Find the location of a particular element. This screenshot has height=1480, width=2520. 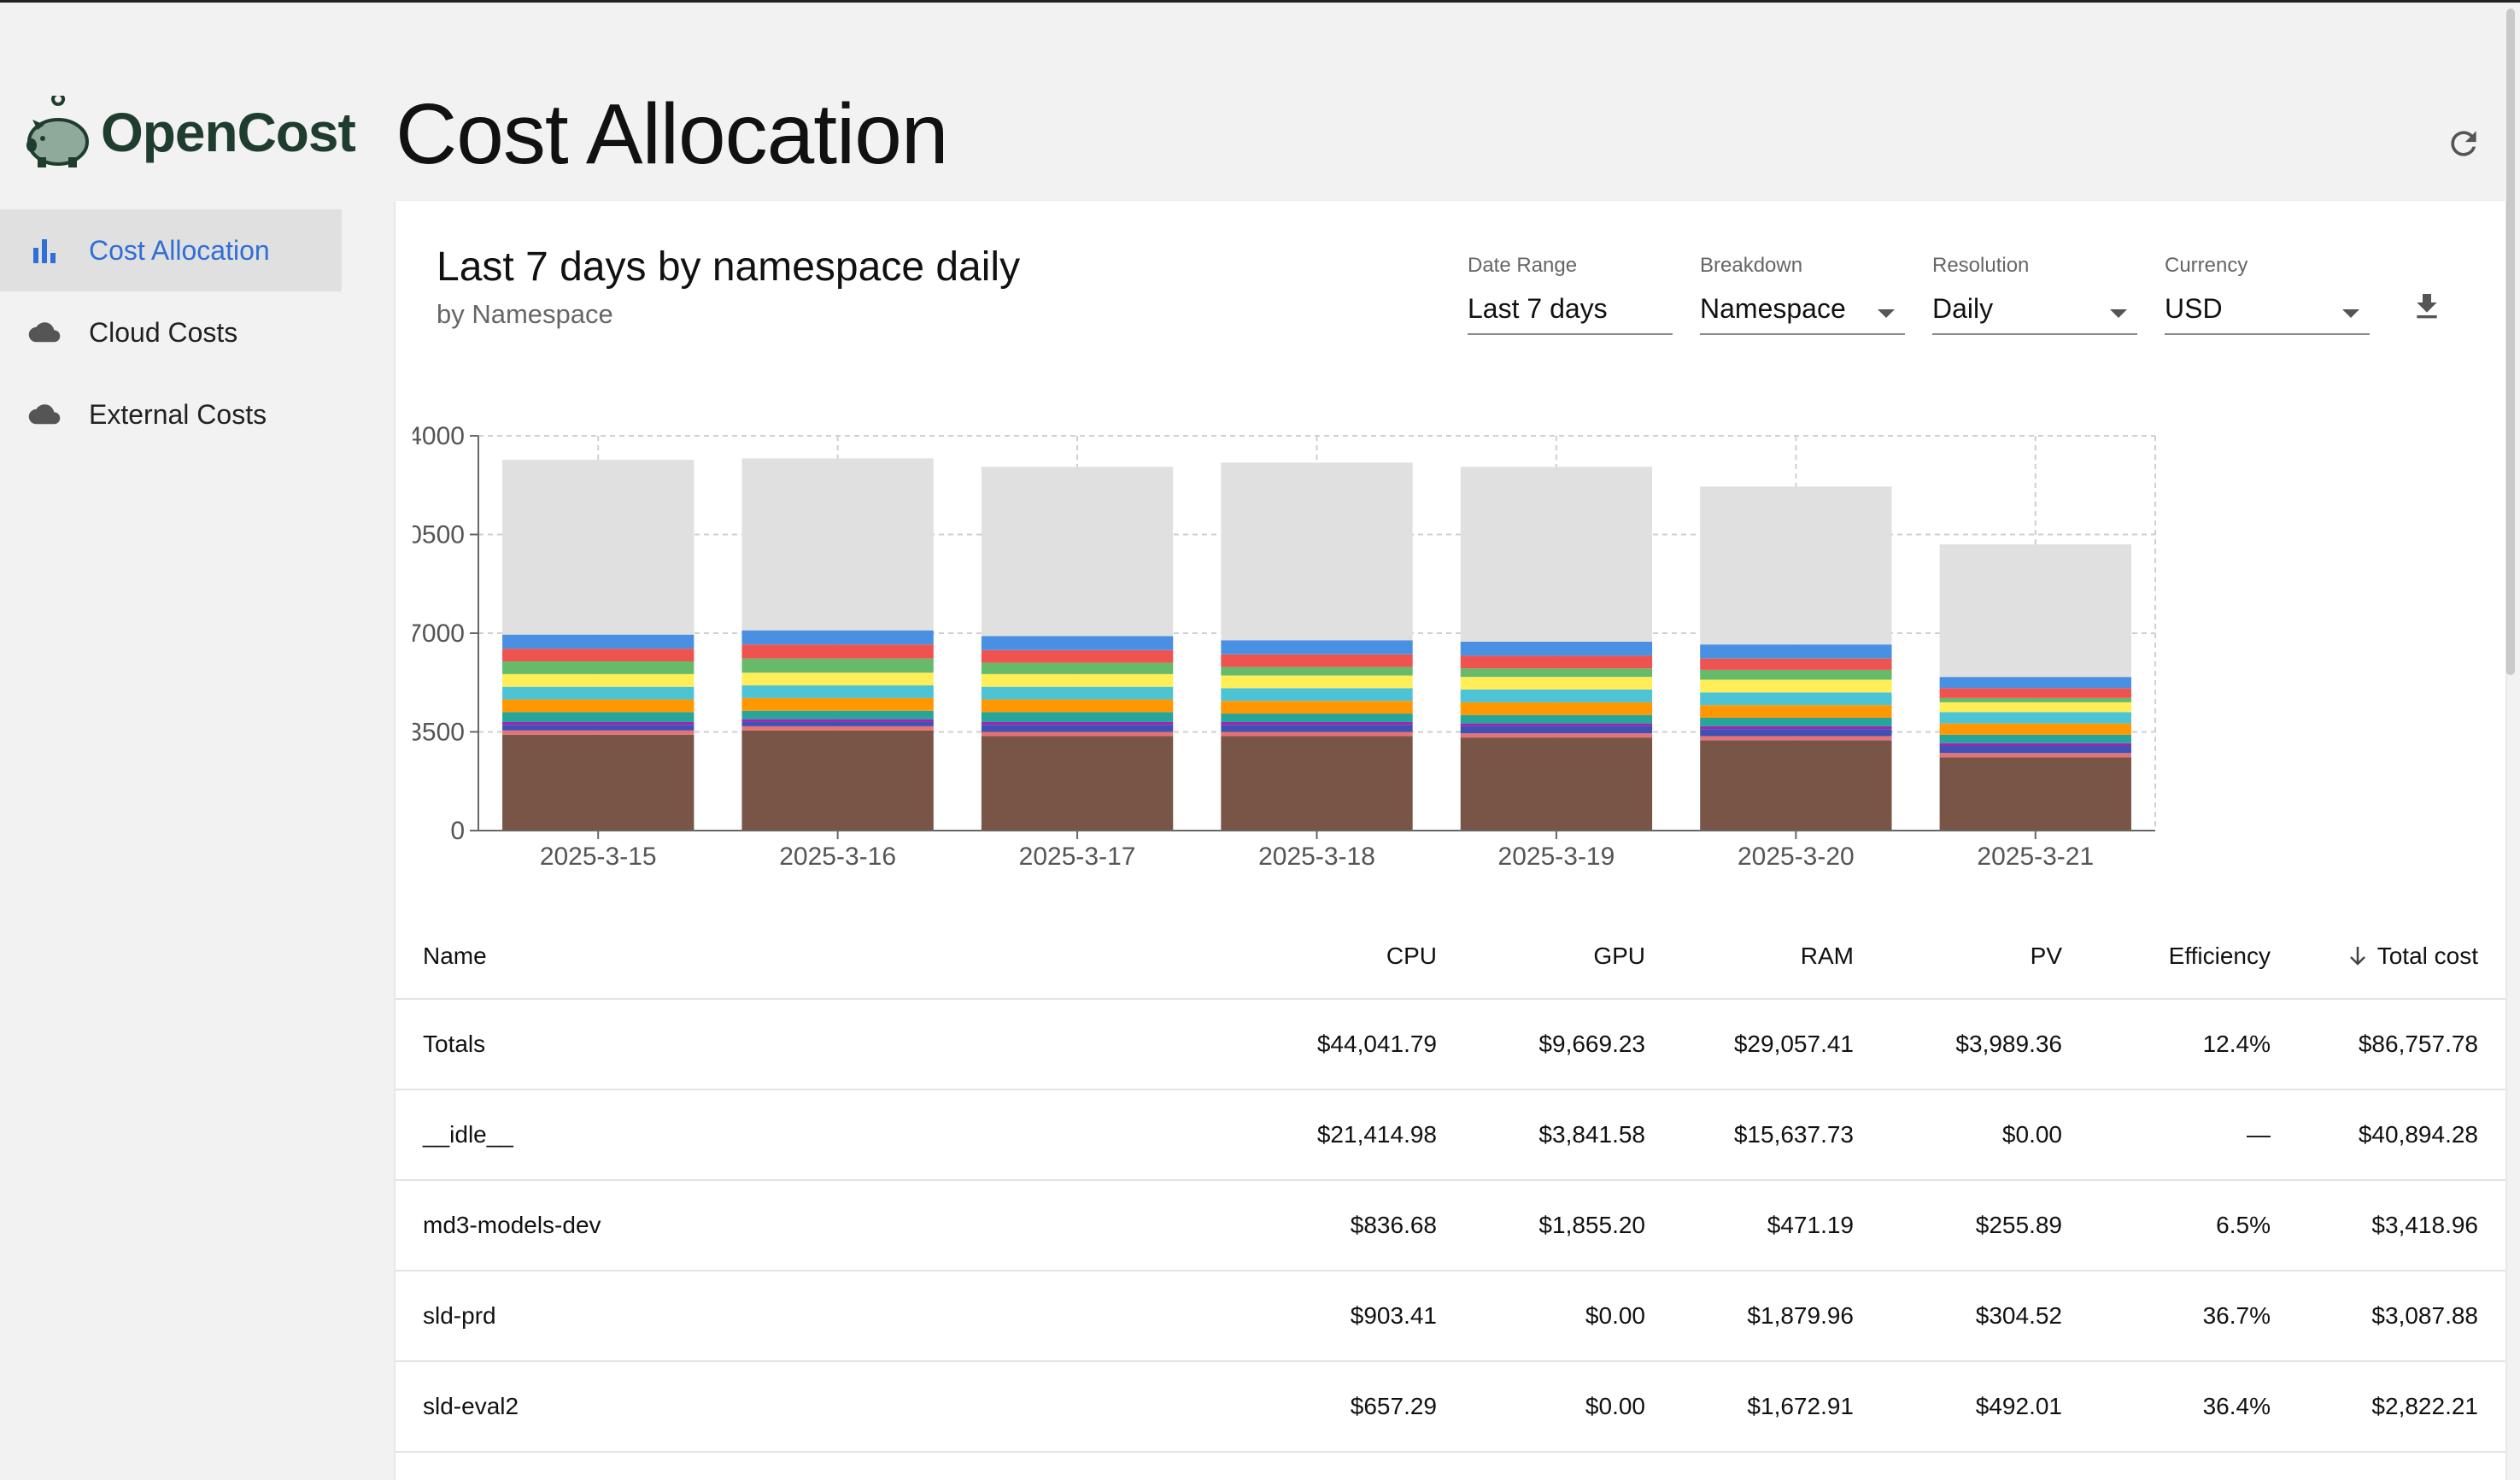

gpu-cell: $3,841.58 is located at coordinates (1591, 1134).